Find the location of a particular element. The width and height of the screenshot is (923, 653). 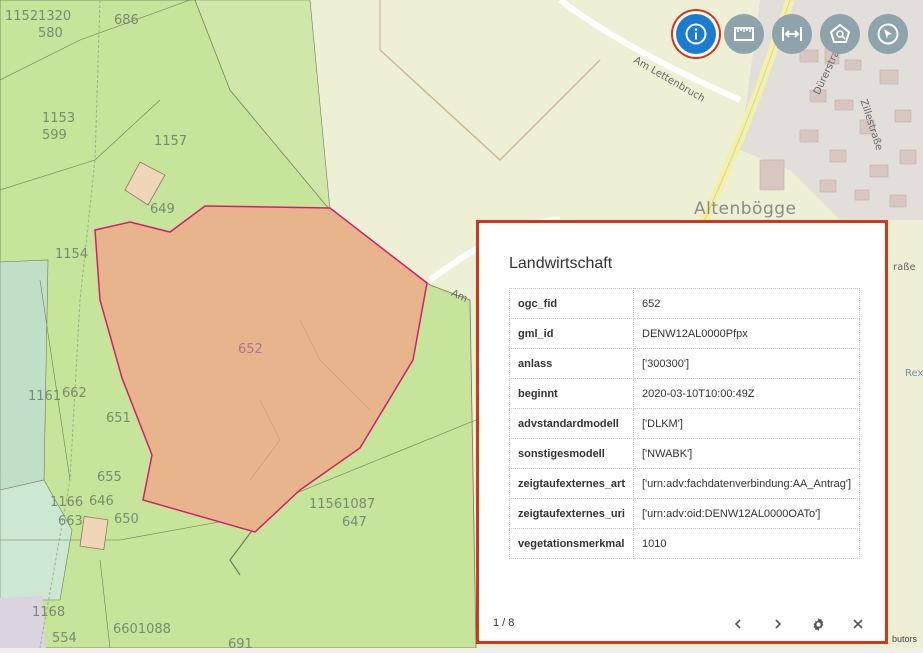

parcel-number-646: 646 is located at coordinates (101, 501).